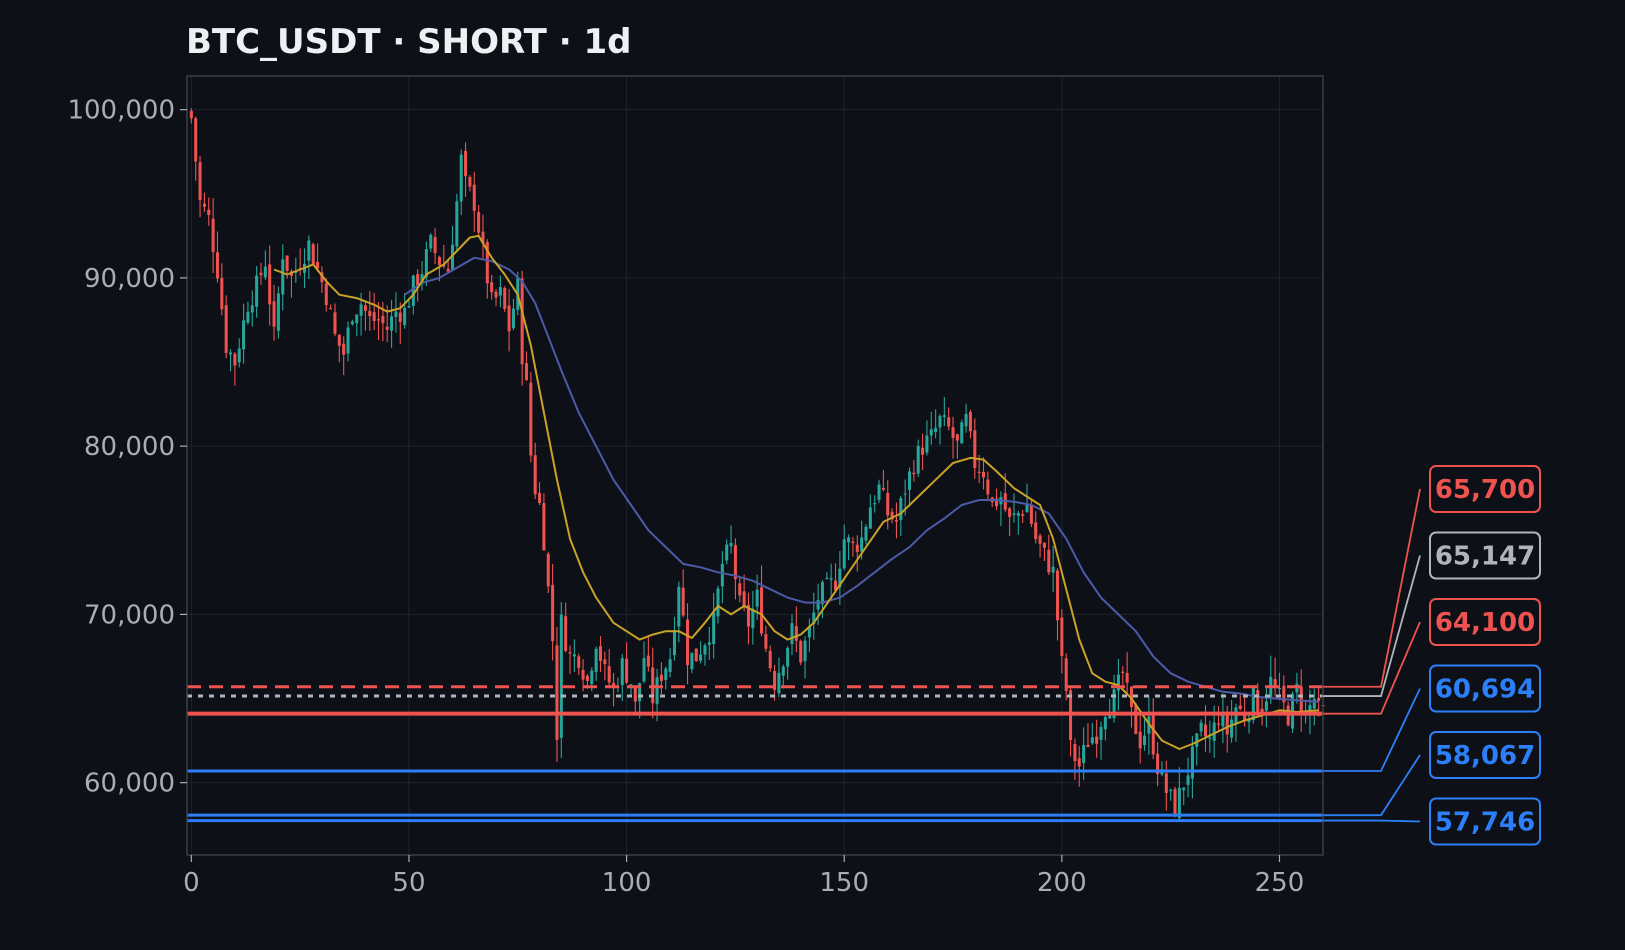  Describe the element at coordinates (408, 42) in the screenshot. I see `chart-title: BTC_USDT · SHORT · 1d` at that location.